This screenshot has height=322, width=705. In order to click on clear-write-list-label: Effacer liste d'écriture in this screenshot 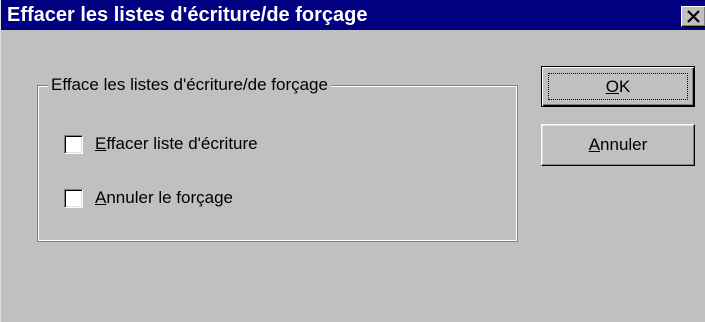, I will do `click(176, 144)`.